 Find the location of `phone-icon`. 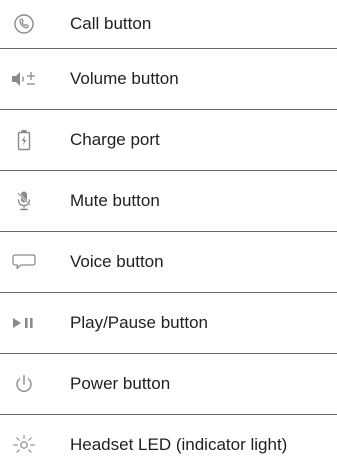

phone-icon is located at coordinates (24, 24).